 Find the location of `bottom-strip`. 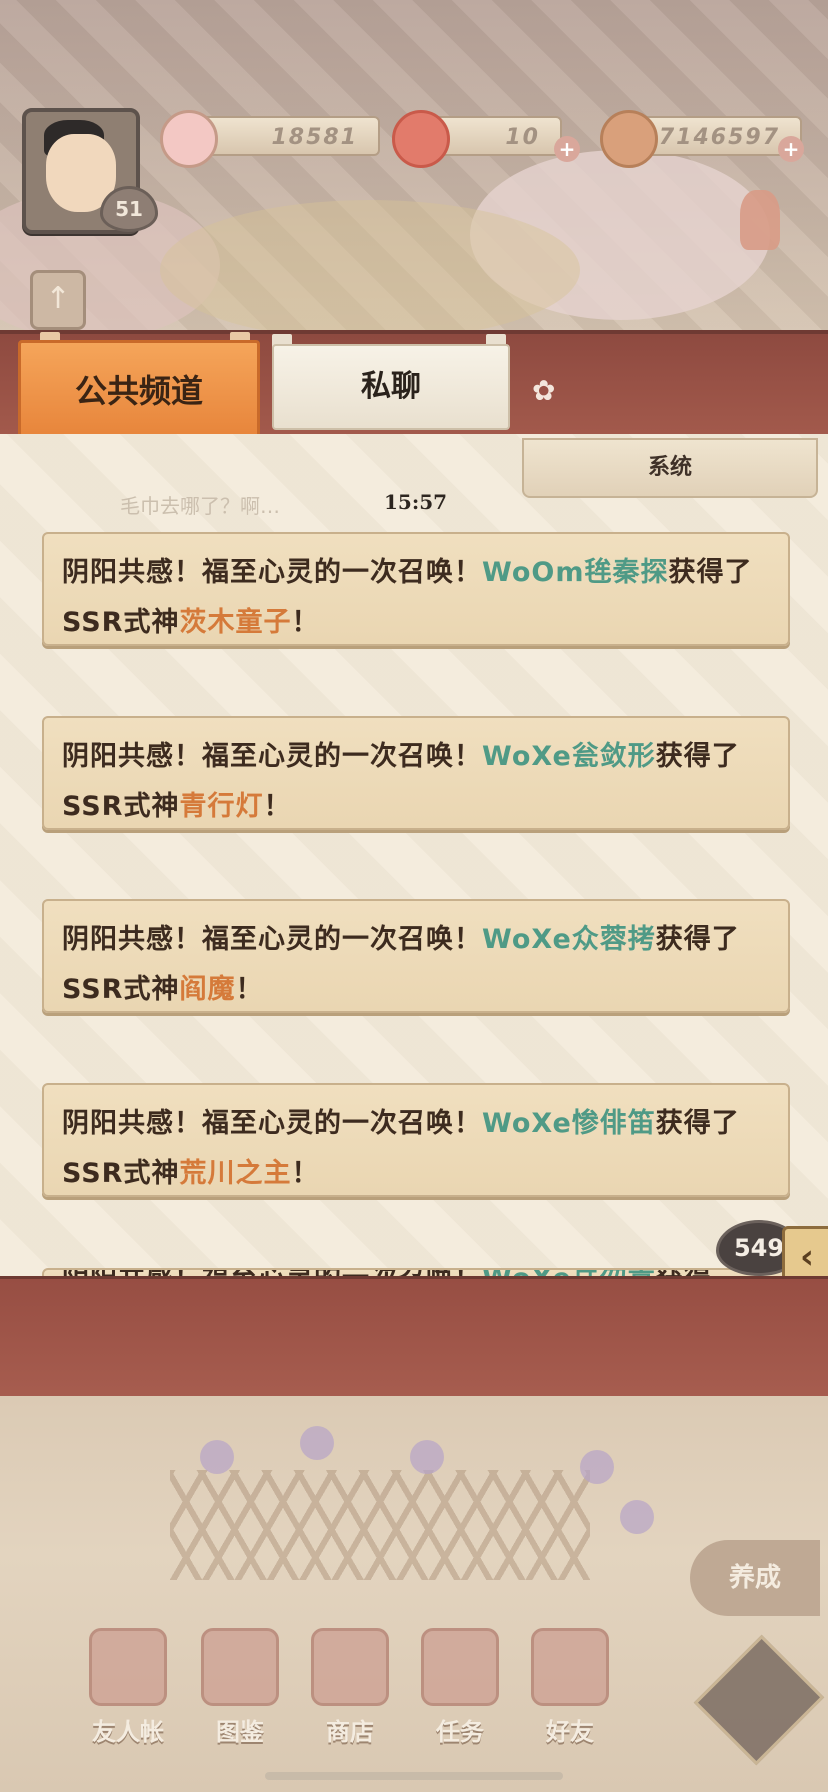

bottom-strip is located at coordinates (414, 1339).